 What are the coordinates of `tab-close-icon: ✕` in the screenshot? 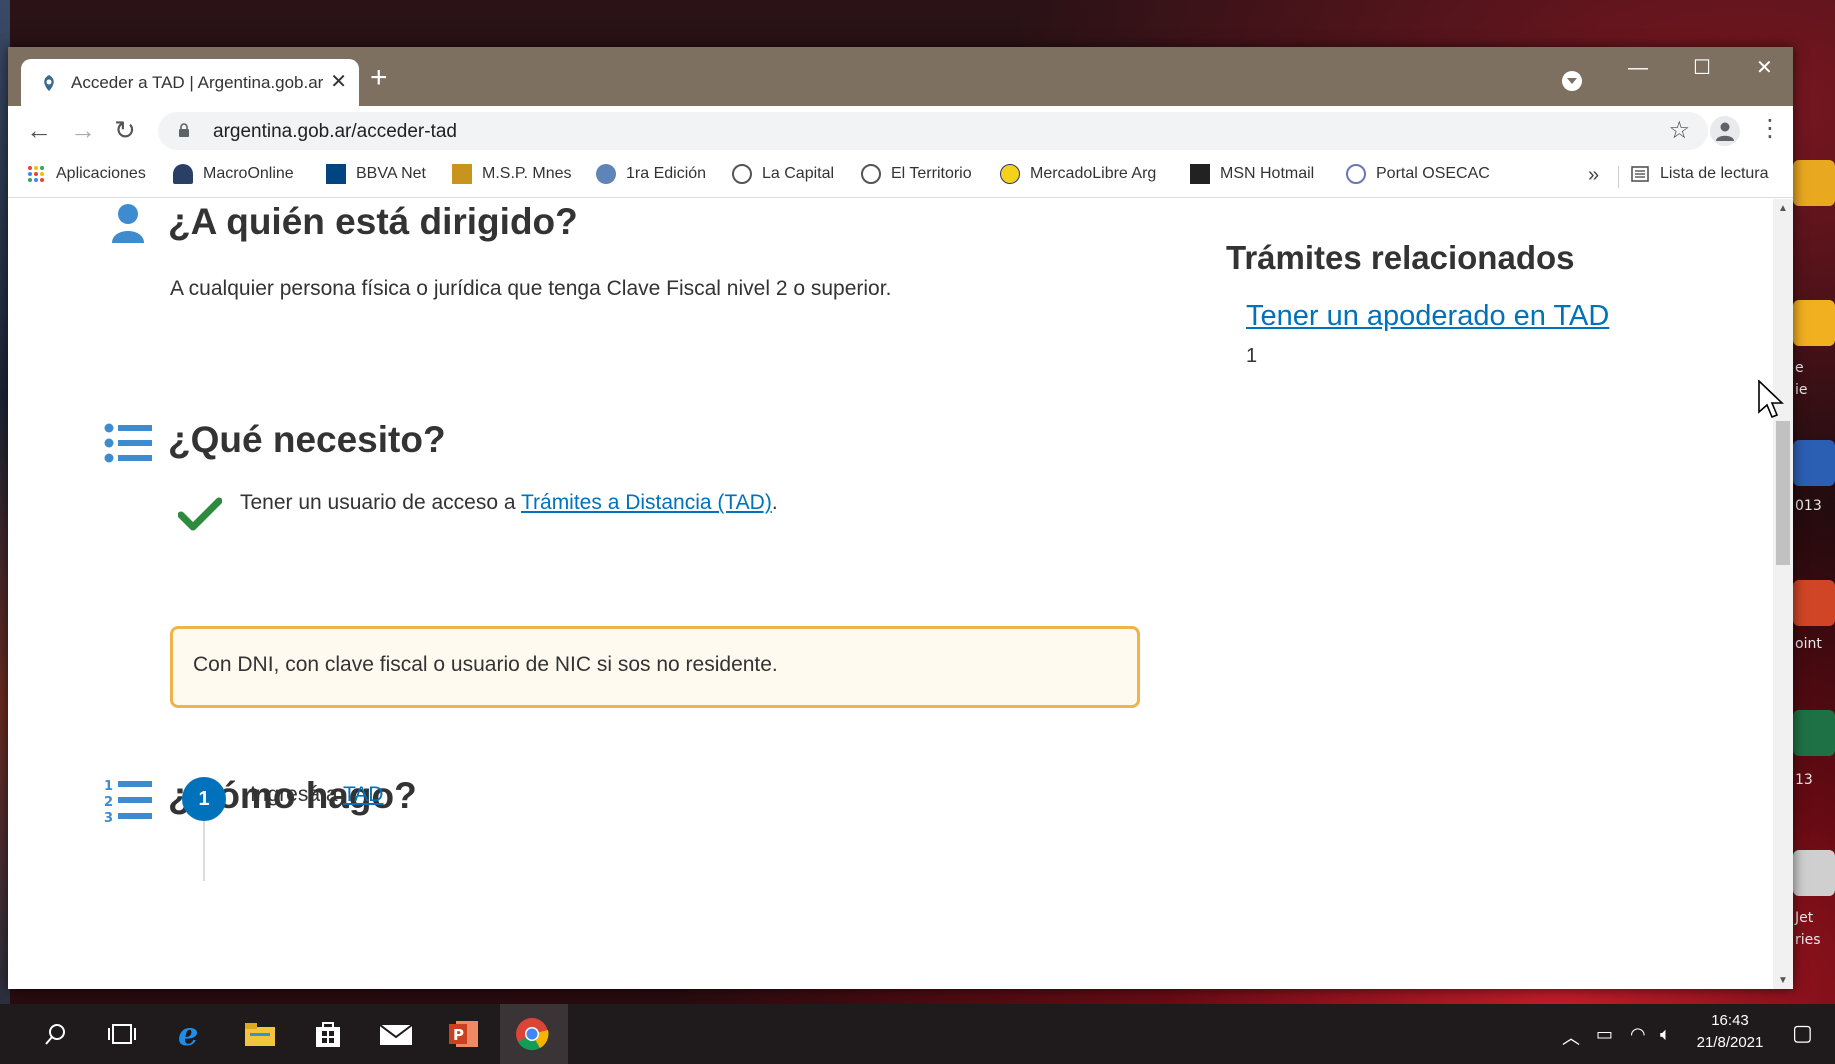 It's located at (338, 82).